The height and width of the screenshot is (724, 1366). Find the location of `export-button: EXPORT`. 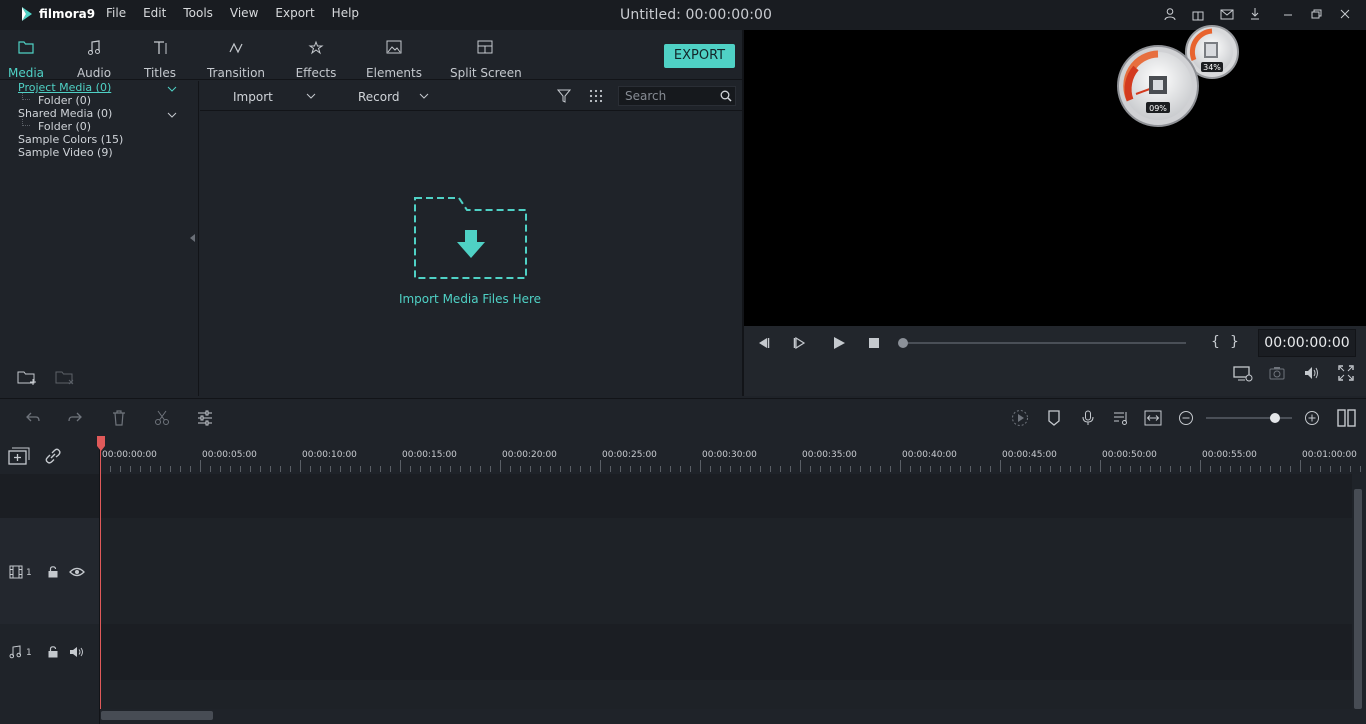

export-button: EXPORT is located at coordinates (699, 56).